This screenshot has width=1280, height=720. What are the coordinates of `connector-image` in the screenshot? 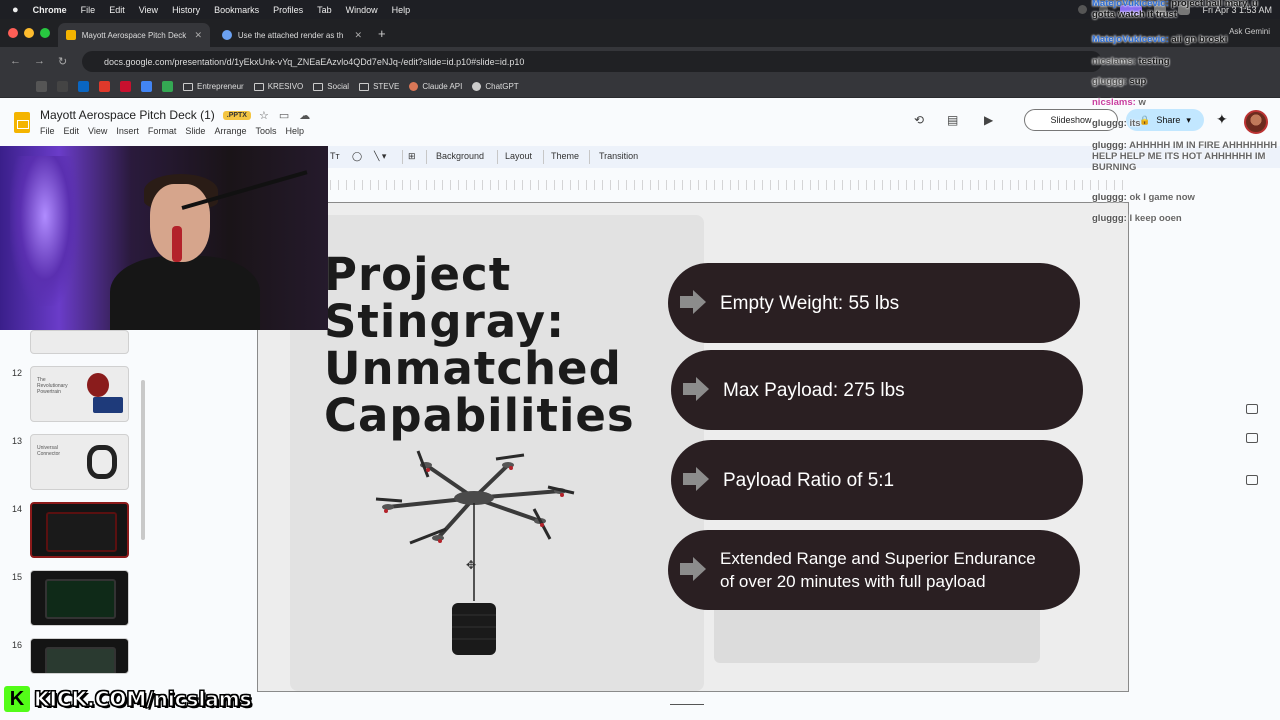 It's located at (102, 462).